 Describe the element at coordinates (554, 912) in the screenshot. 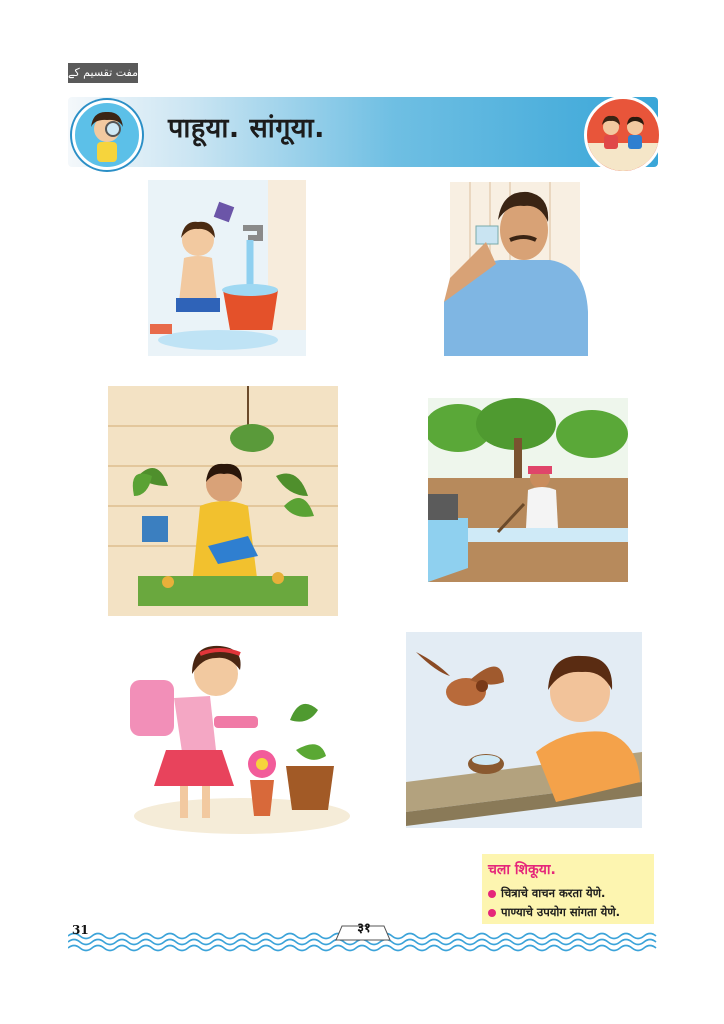

I see `learning-item: पाण्याचे उपयोग सांगता येणे.` at that location.